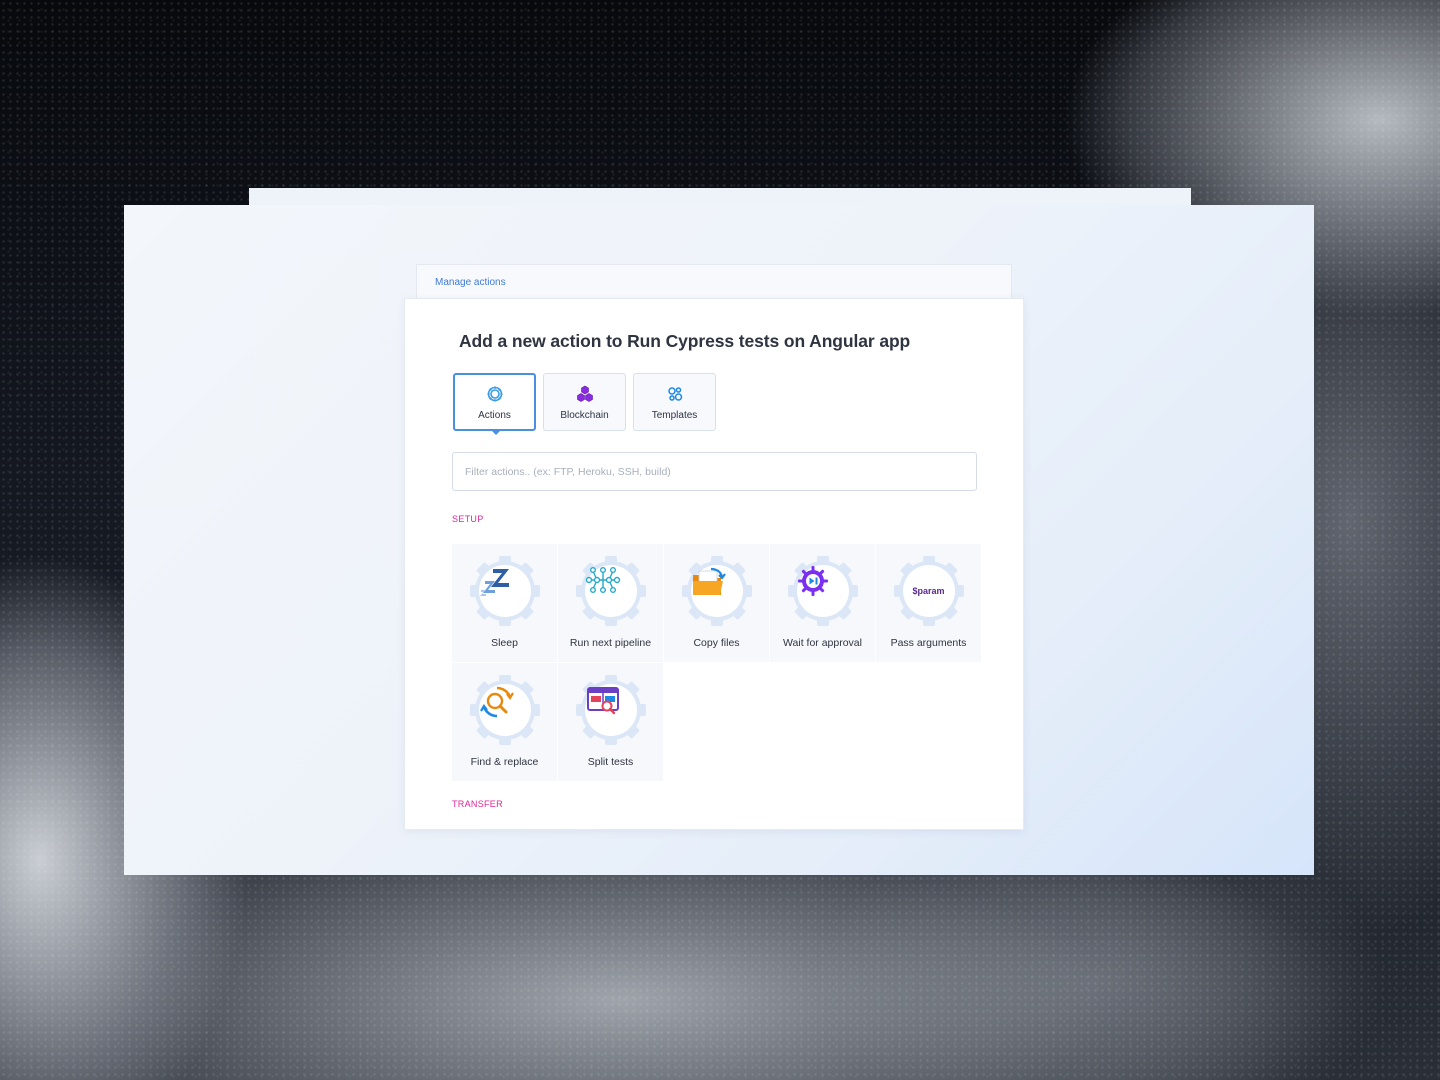 The width and height of the screenshot is (1440, 1080). What do you see at coordinates (494, 404) in the screenshot?
I see `tab-actions: Actions` at bounding box center [494, 404].